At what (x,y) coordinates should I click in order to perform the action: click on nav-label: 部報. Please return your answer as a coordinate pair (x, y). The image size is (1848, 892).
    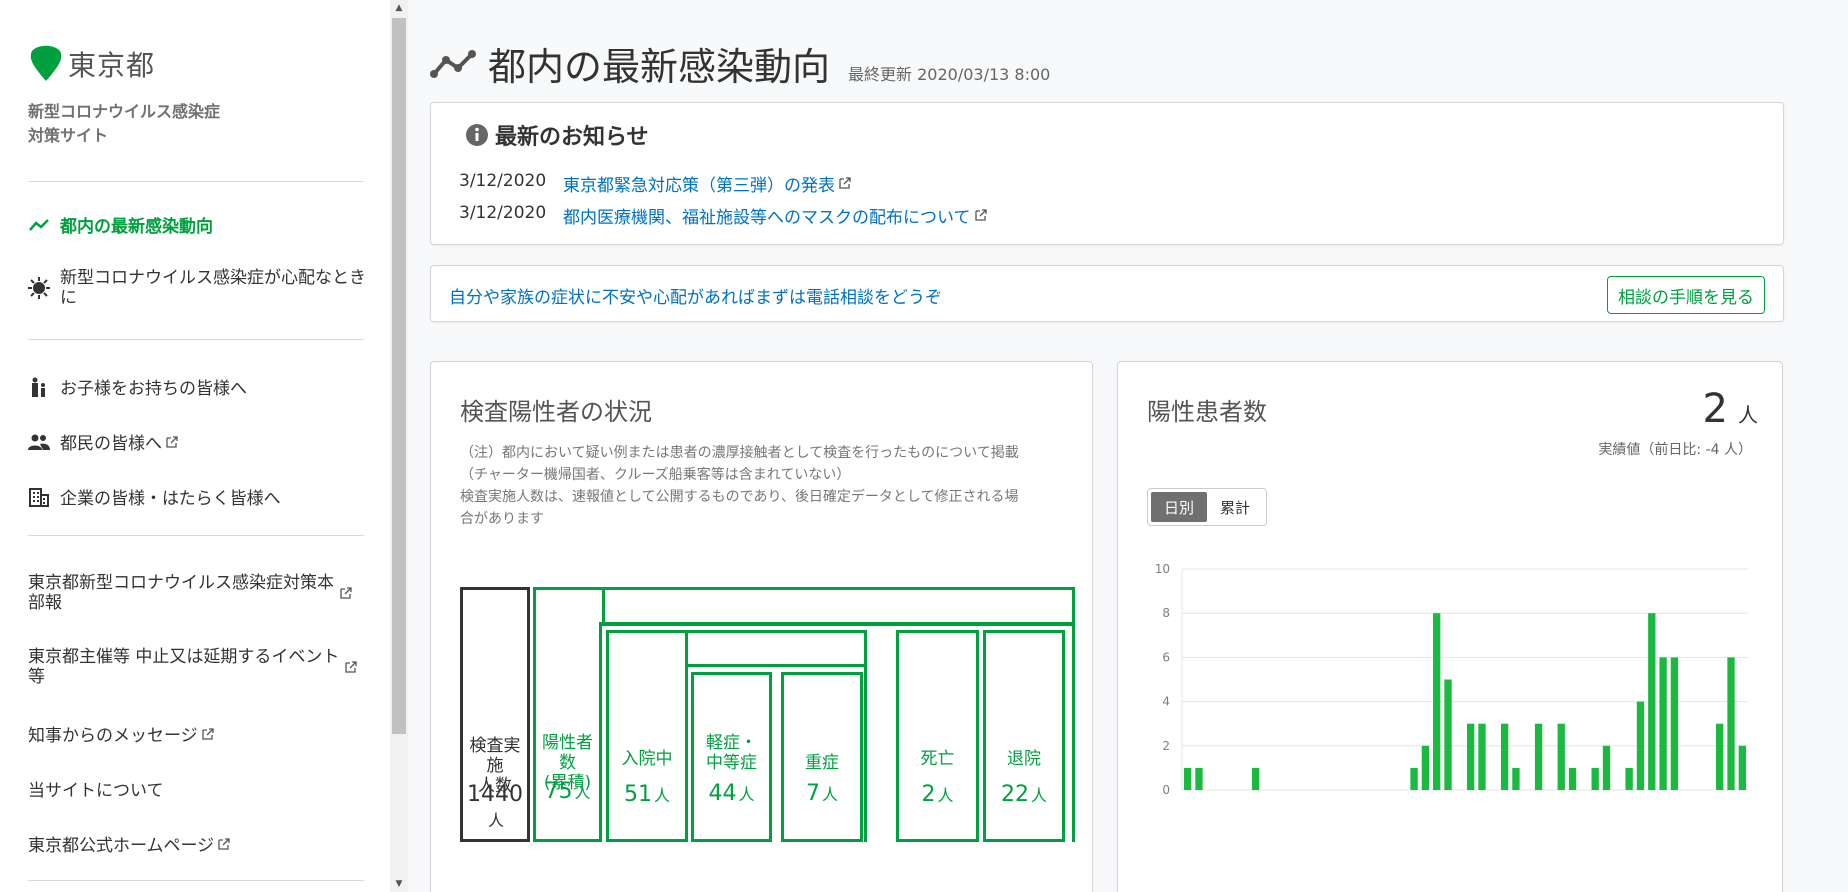
    Looking at the image, I should click on (45, 603).